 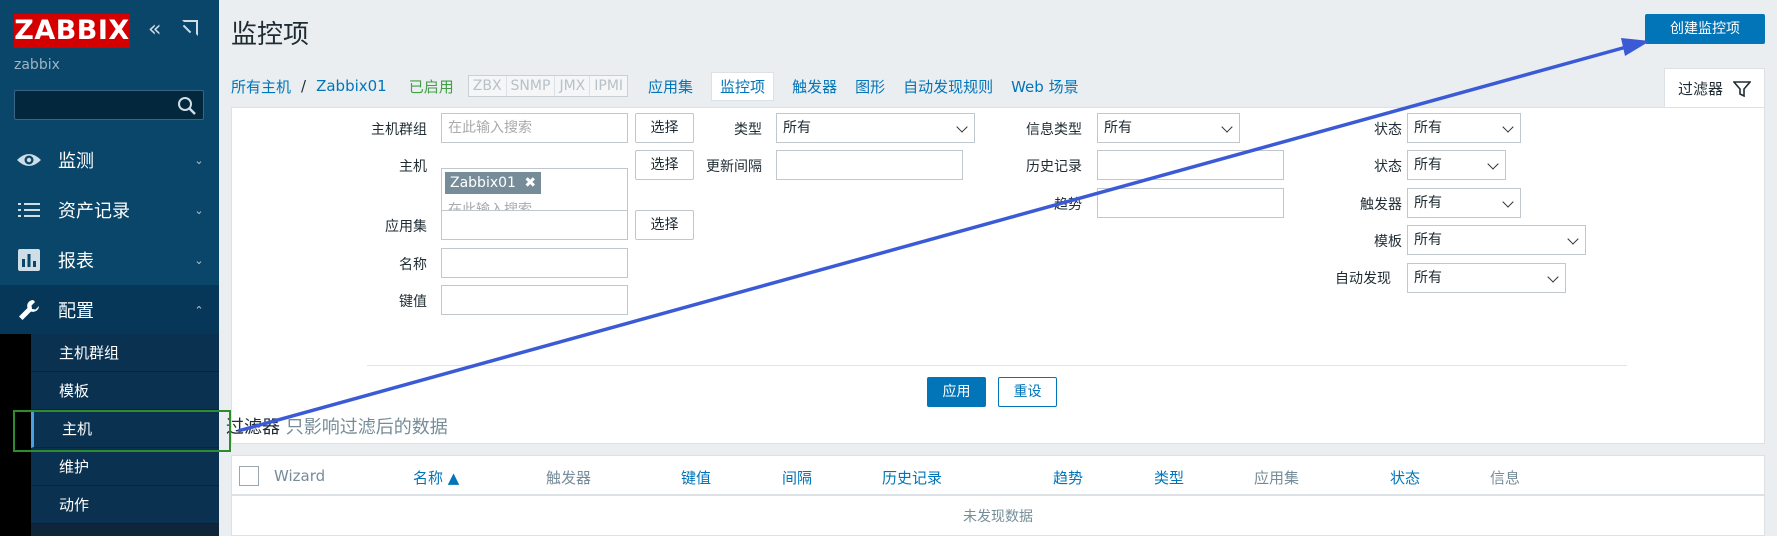 I want to click on tag-zbx: ZBX, so click(x=488, y=86).